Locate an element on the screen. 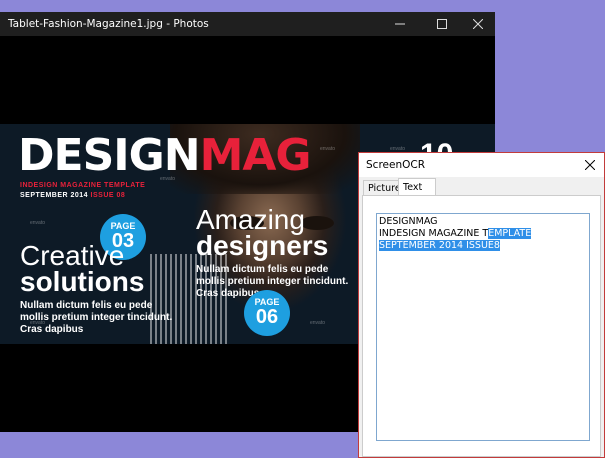  photos-window-title: Tablet-Fashion-Magazine1.jpg - Photos is located at coordinates (108, 24).